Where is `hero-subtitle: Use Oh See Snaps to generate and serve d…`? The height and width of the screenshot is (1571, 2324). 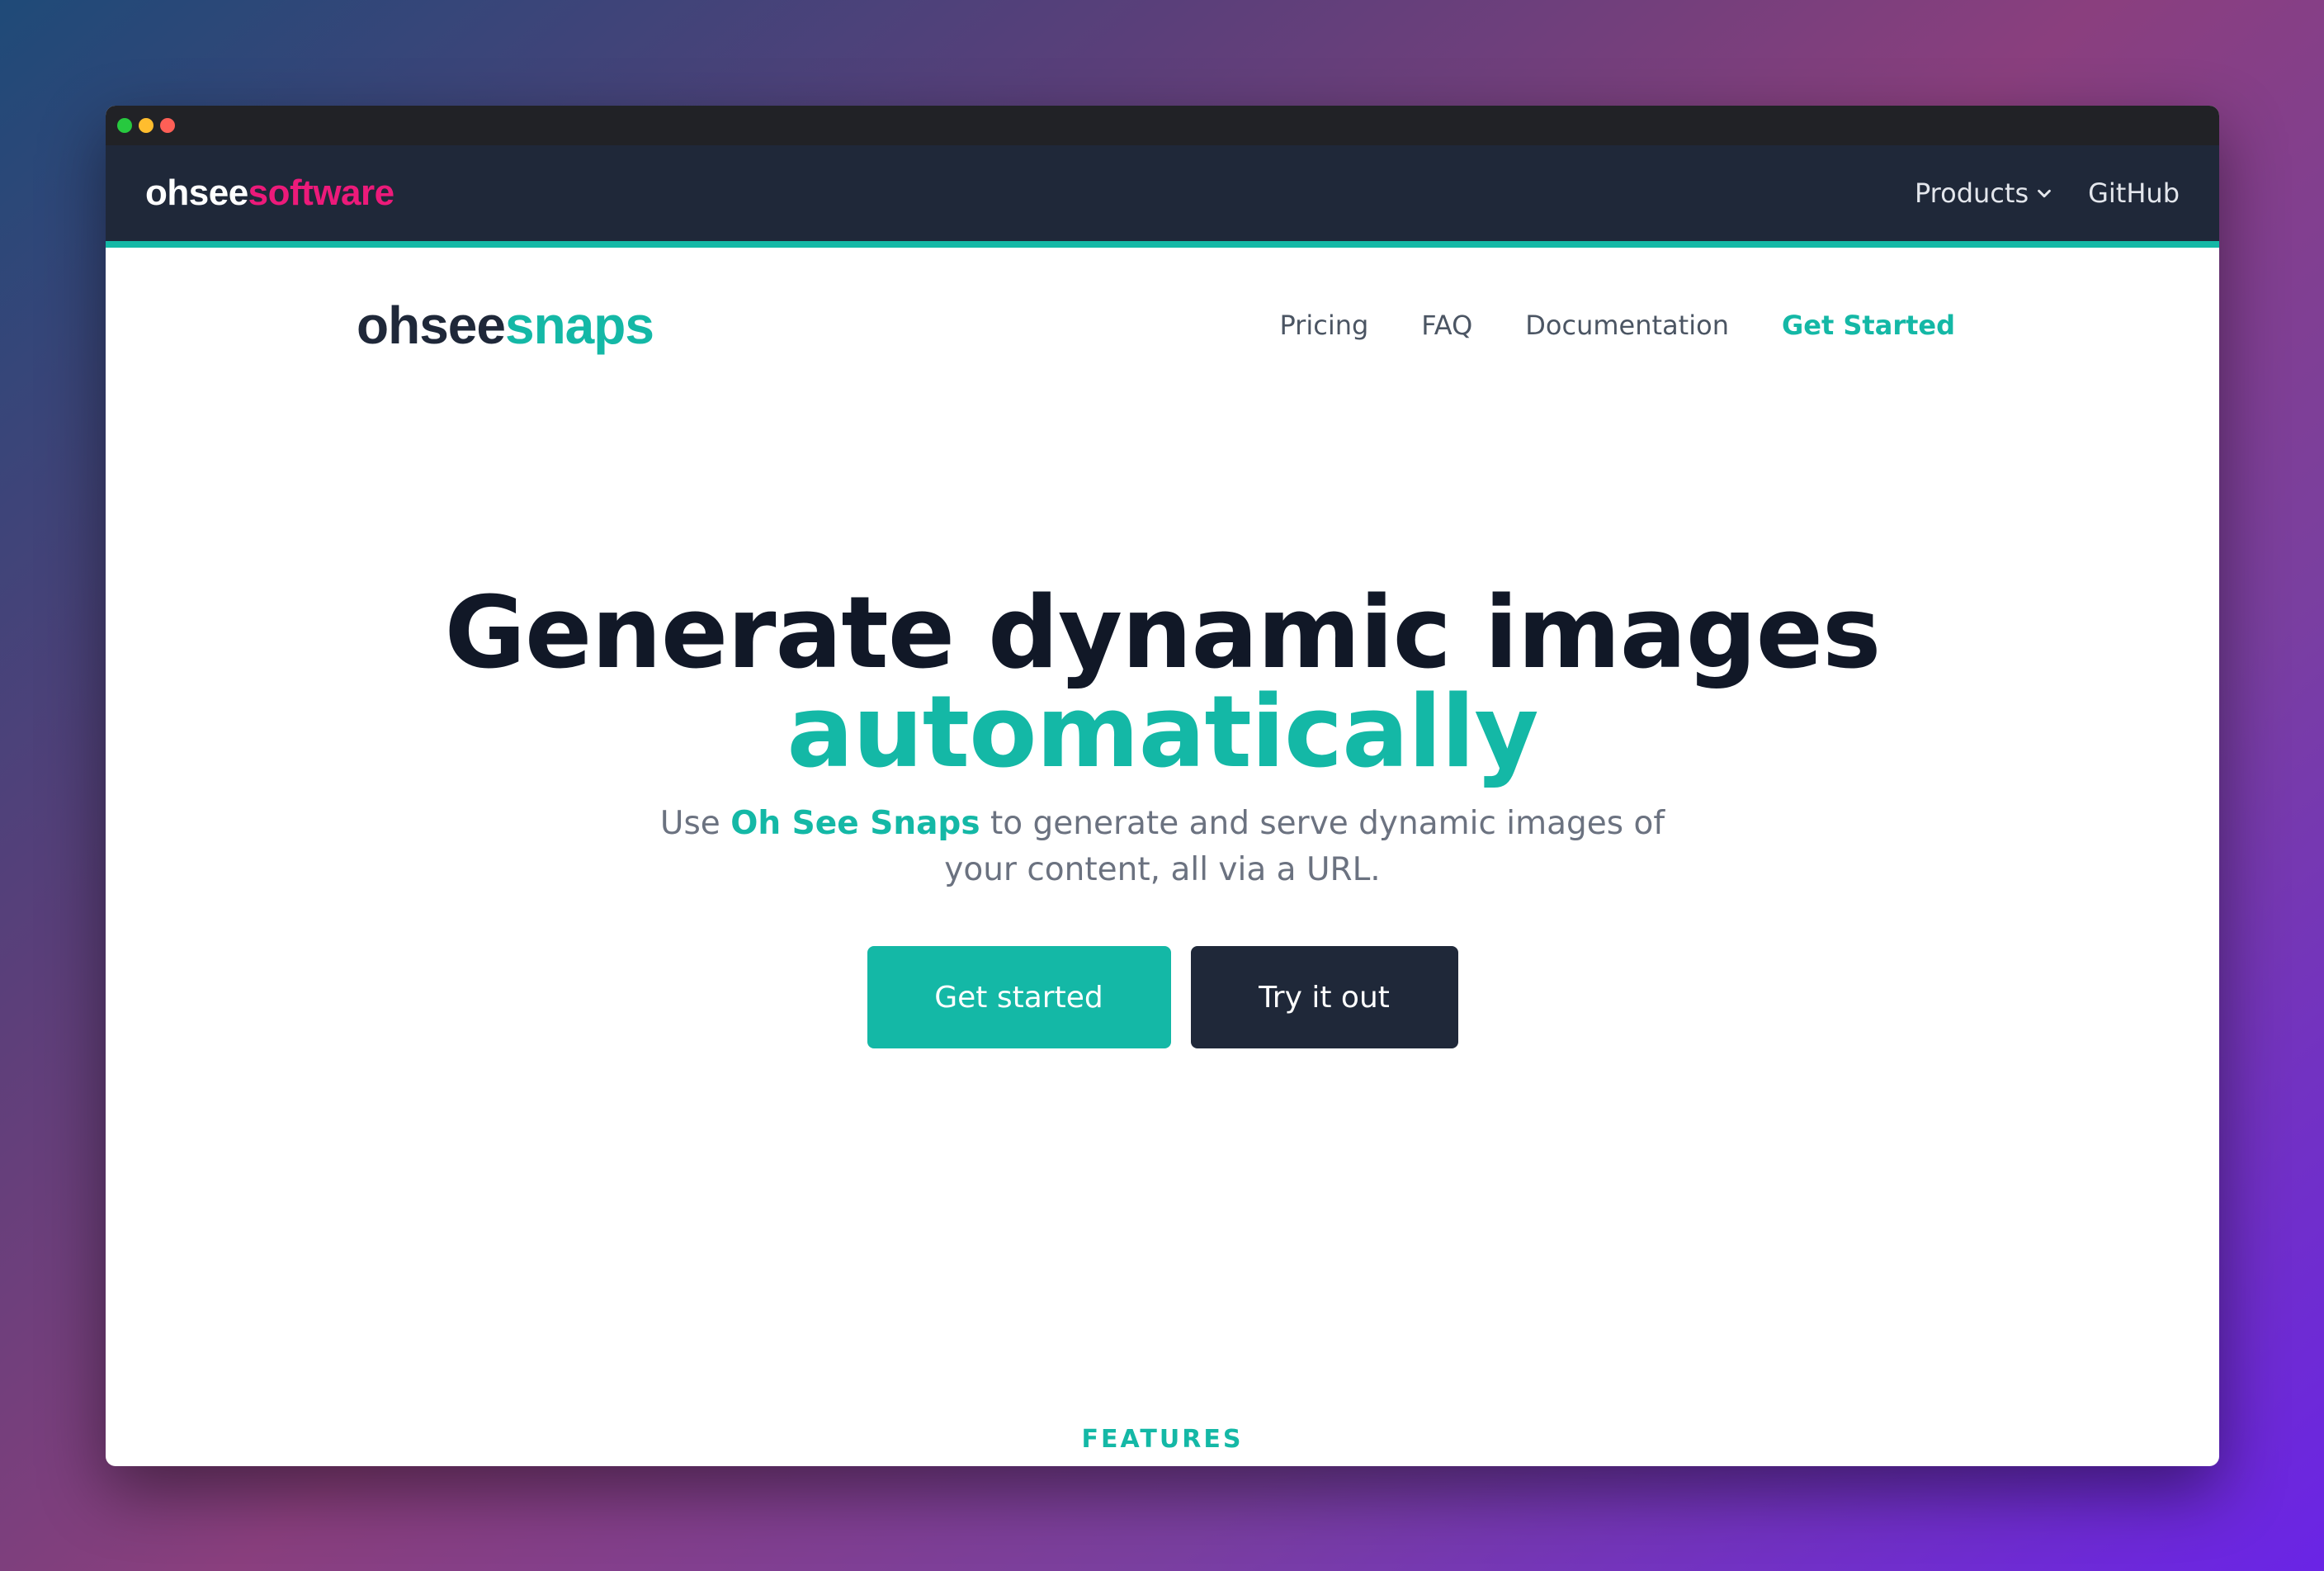
hero-subtitle: Use Oh See Snaps to generate and serve d… is located at coordinates (1162, 847).